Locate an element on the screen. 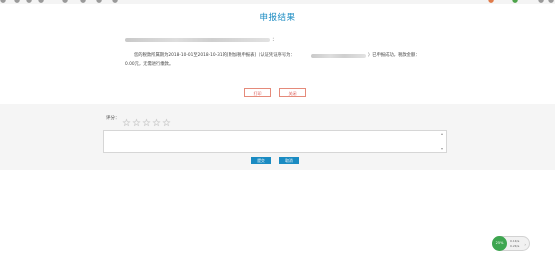  result-message-continued: ）已申报成功，税款金额： is located at coordinates (394, 55).